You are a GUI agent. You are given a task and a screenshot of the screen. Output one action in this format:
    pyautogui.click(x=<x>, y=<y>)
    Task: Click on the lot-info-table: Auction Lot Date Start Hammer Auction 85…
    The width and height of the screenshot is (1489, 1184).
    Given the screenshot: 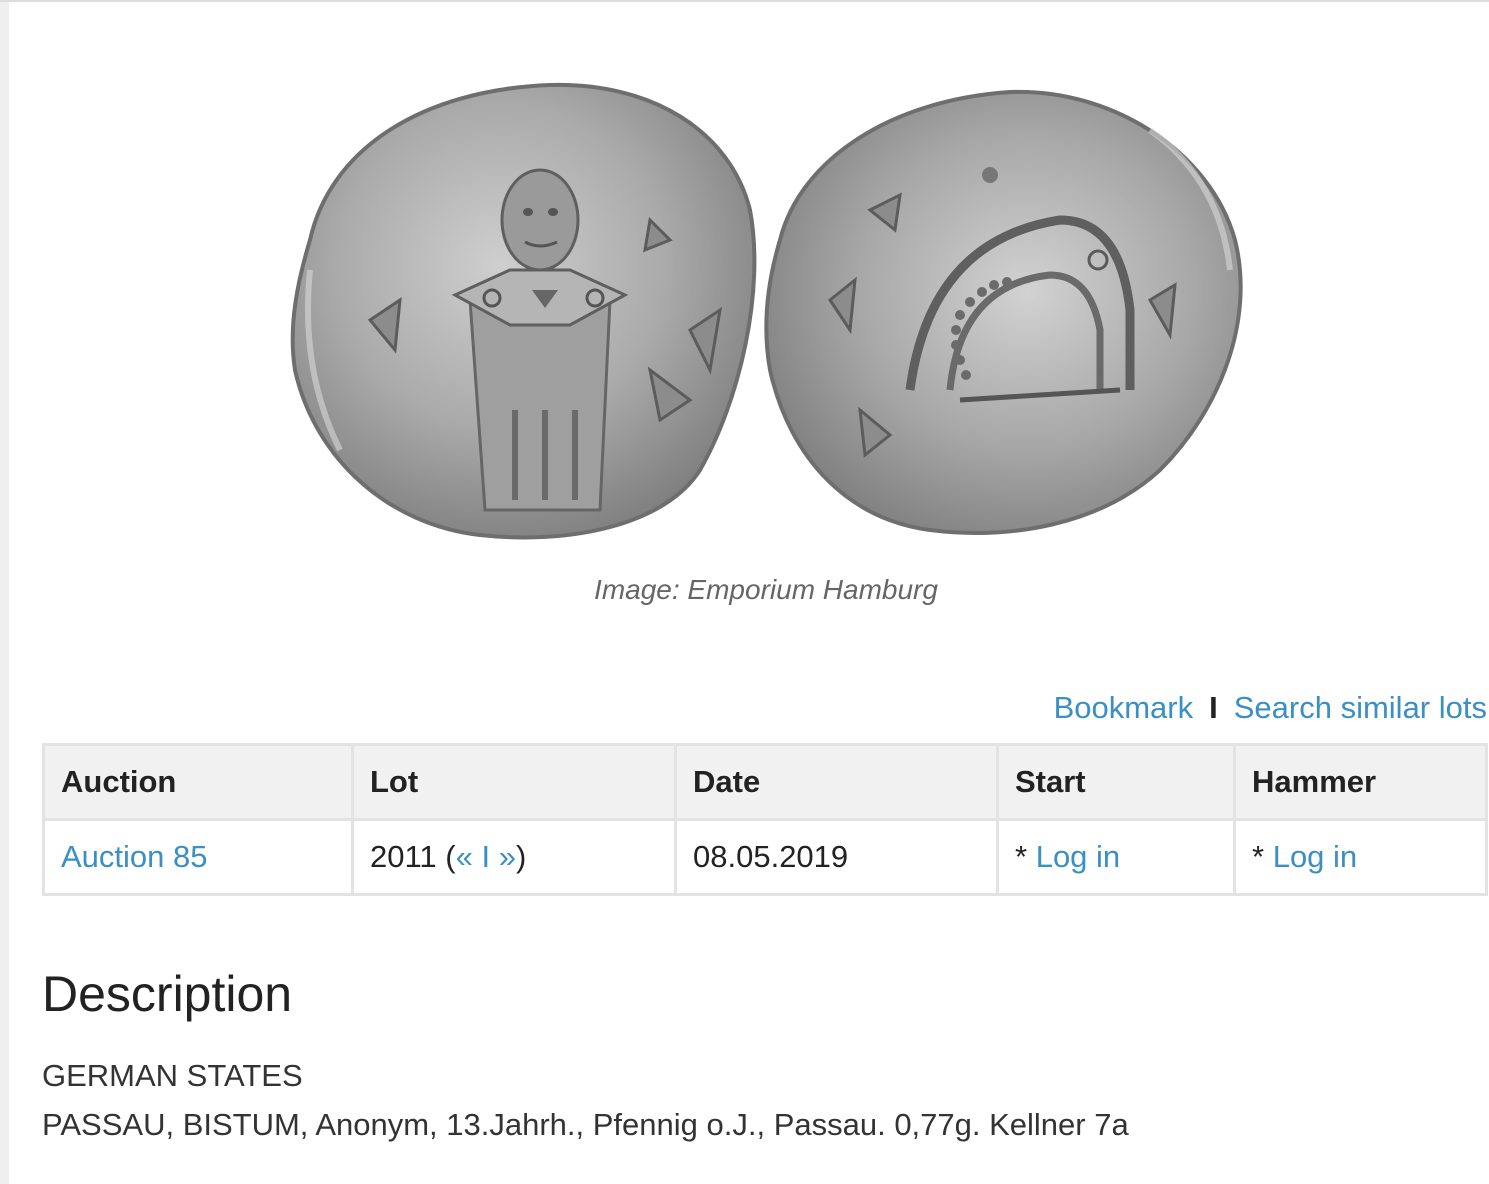 What is the action you would take?
    pyautogui.click(x=765, y=819)
    